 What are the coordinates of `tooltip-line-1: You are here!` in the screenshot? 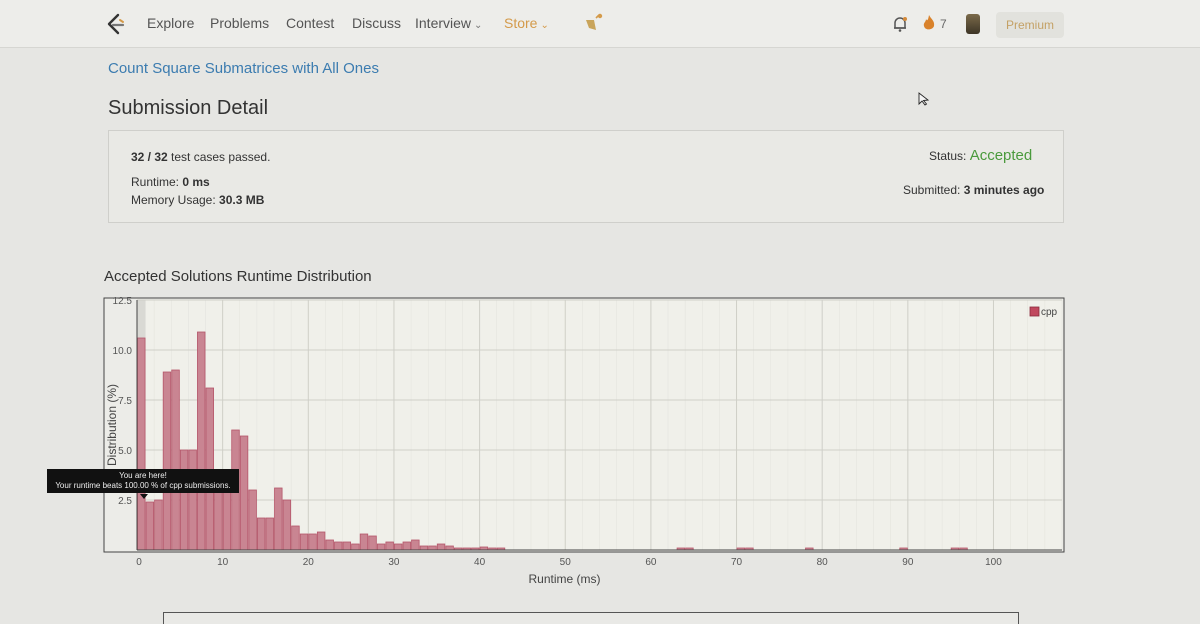 It's located at (143, 475).